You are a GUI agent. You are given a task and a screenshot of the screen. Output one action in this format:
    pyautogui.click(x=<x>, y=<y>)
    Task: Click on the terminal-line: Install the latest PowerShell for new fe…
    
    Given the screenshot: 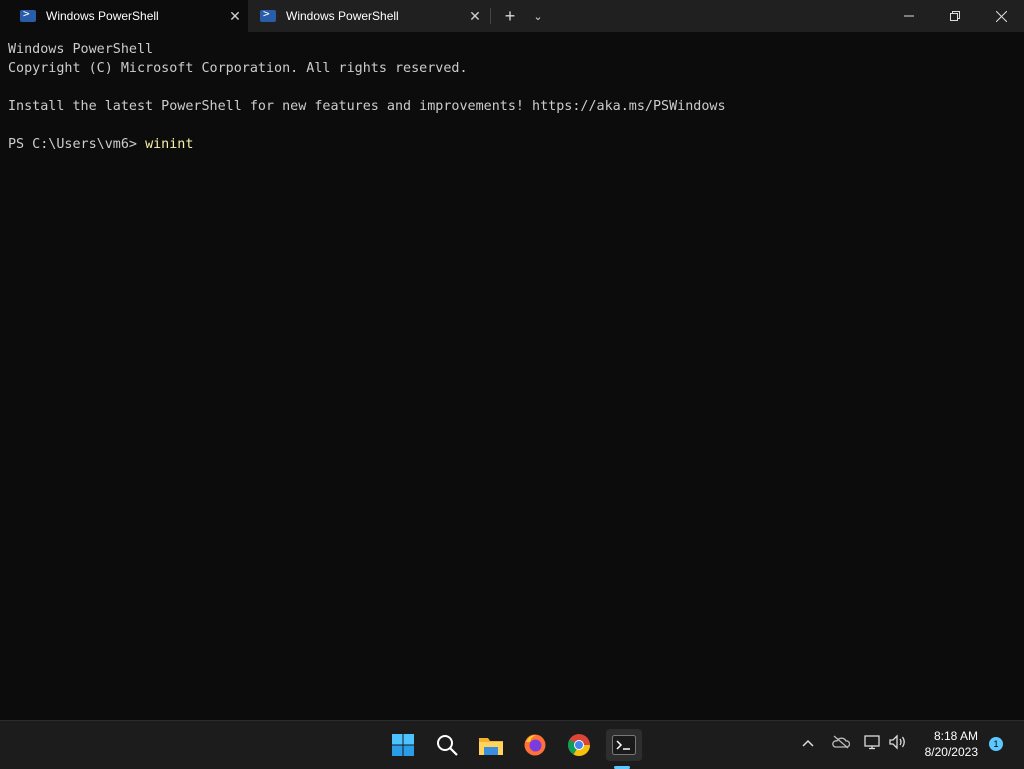 What is the action you would take?
    pyautogui.click(x=367, y=106)
    